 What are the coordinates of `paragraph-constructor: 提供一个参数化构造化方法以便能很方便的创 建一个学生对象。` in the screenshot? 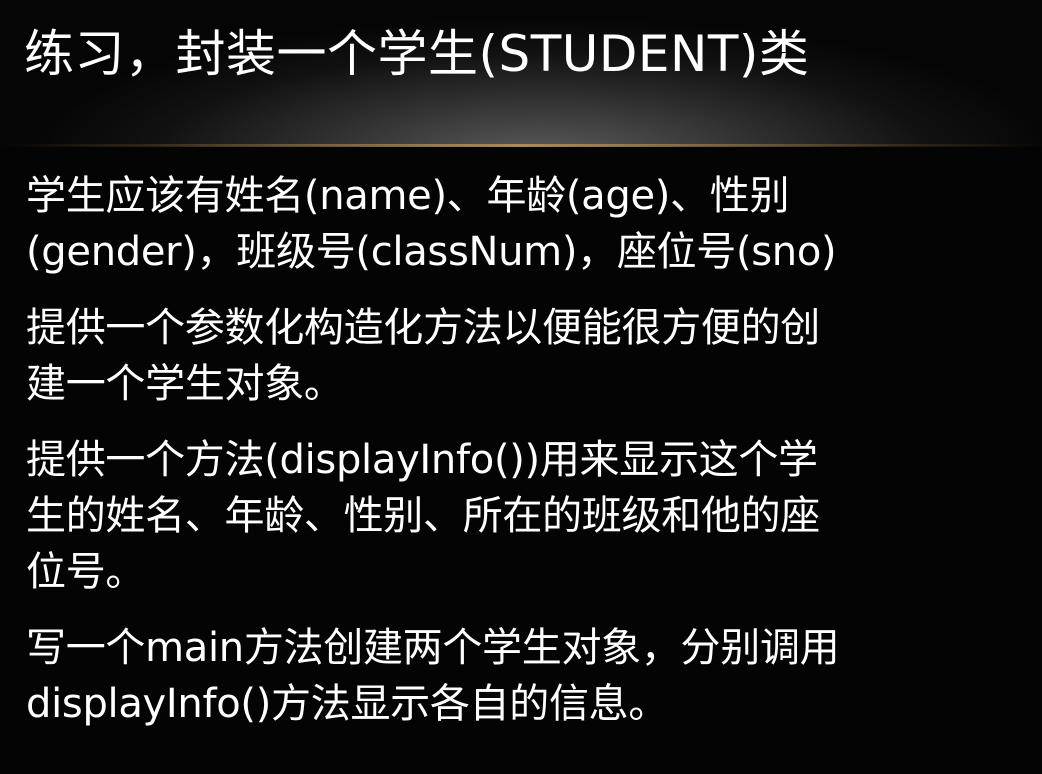 It's located at (423, 356).